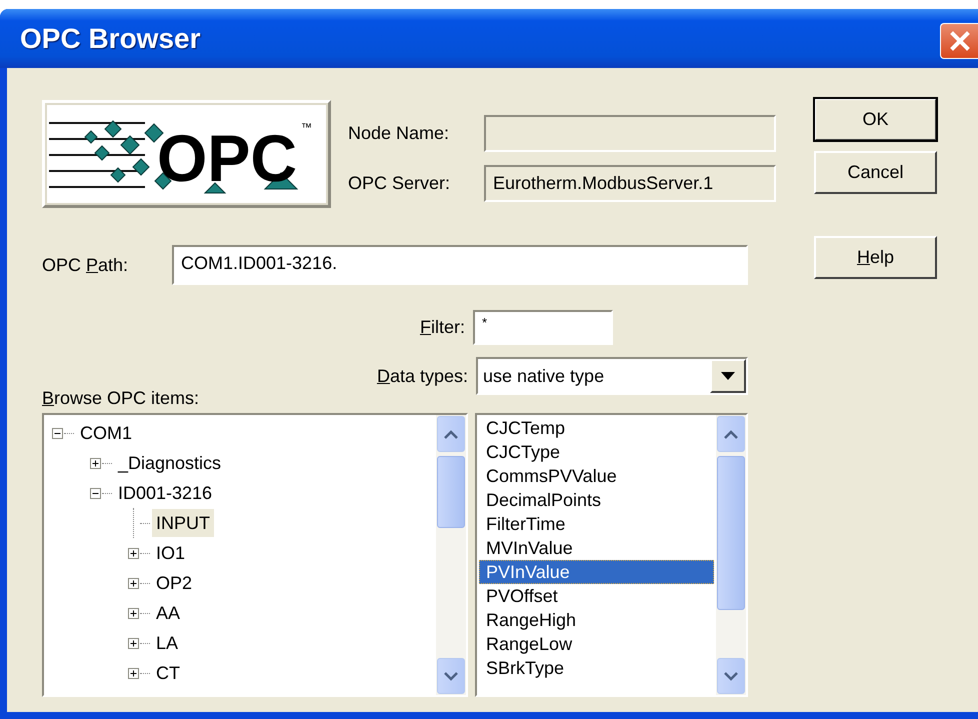 This screenshot has height=719, width=978. I want to click on filter-field: *, so click(543, 327).